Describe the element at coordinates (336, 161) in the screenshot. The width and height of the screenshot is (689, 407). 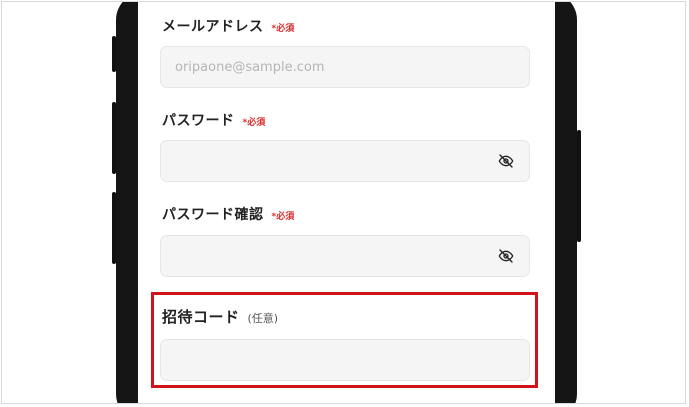
I see `password-input` at that location.